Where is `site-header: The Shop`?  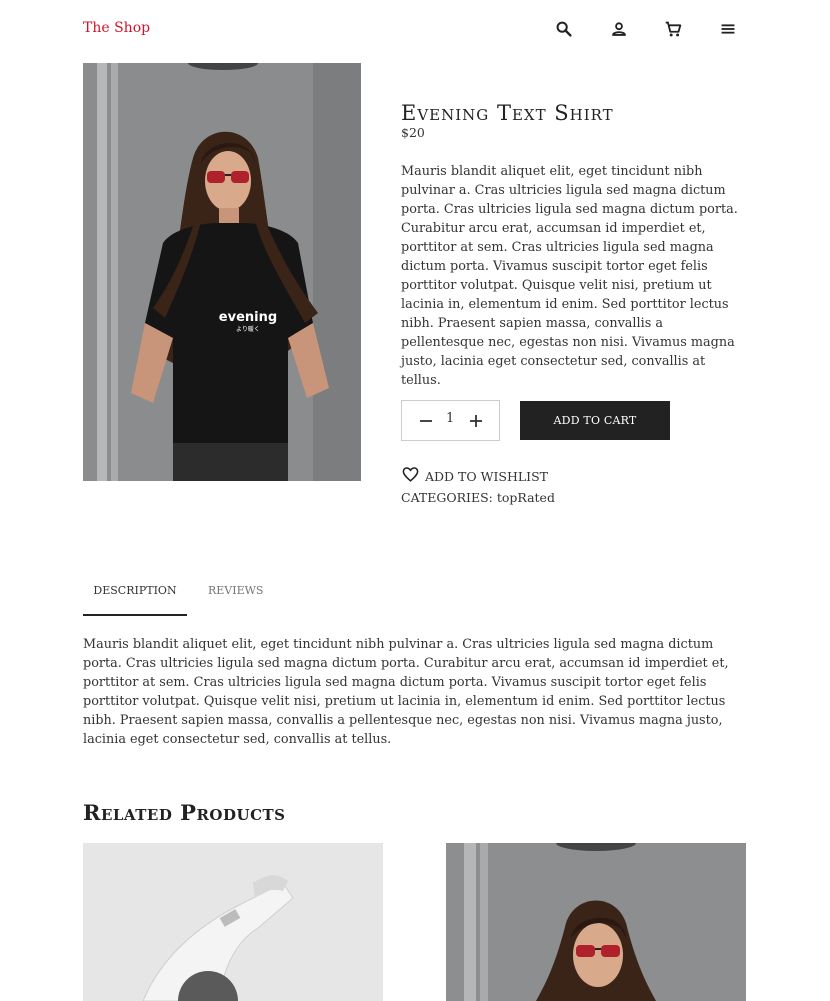
site-header: The Shop is located at coordinates (415, 30).